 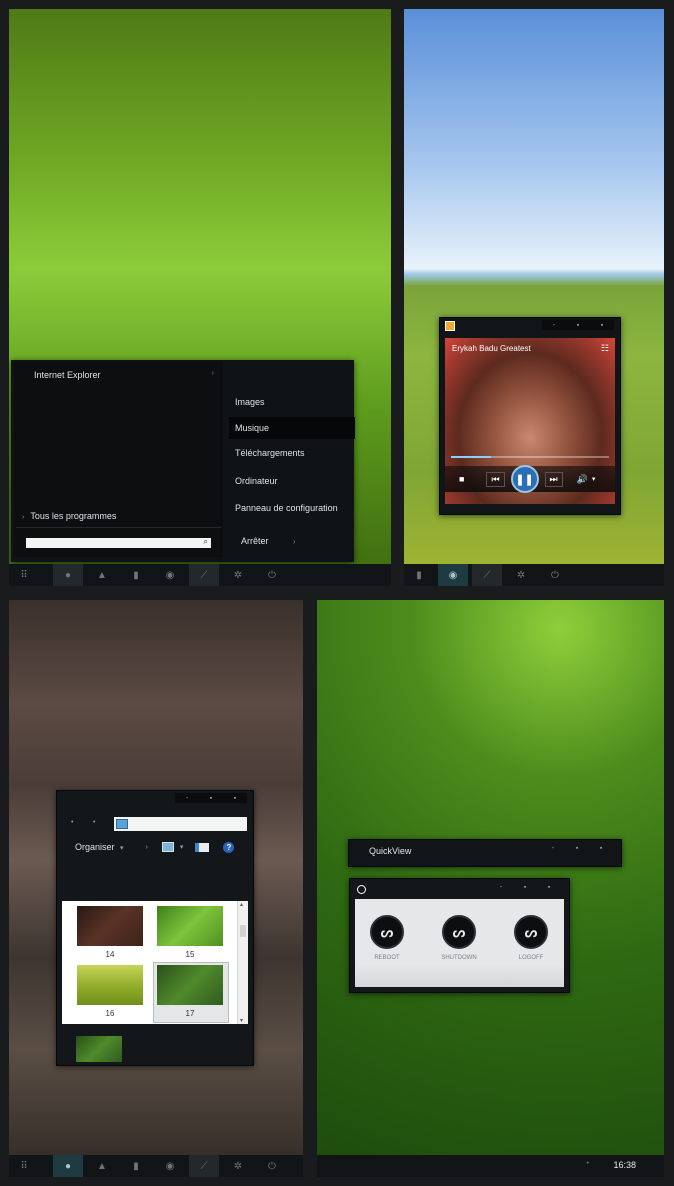 What do you see at coordinates (99, 847) in the screenshot?
I see `organize-button: Organiser ▾` at bounding box center [99, 847].